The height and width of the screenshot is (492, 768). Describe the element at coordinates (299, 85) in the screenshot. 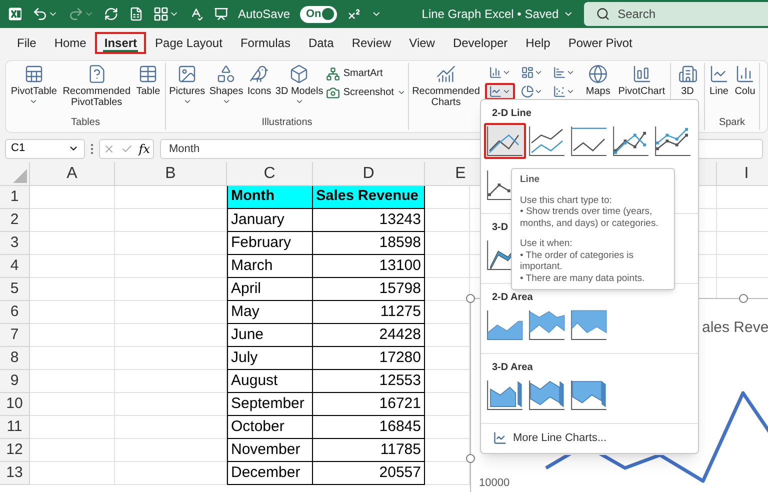

I see `ribbon-button: 3D Models` at that location.